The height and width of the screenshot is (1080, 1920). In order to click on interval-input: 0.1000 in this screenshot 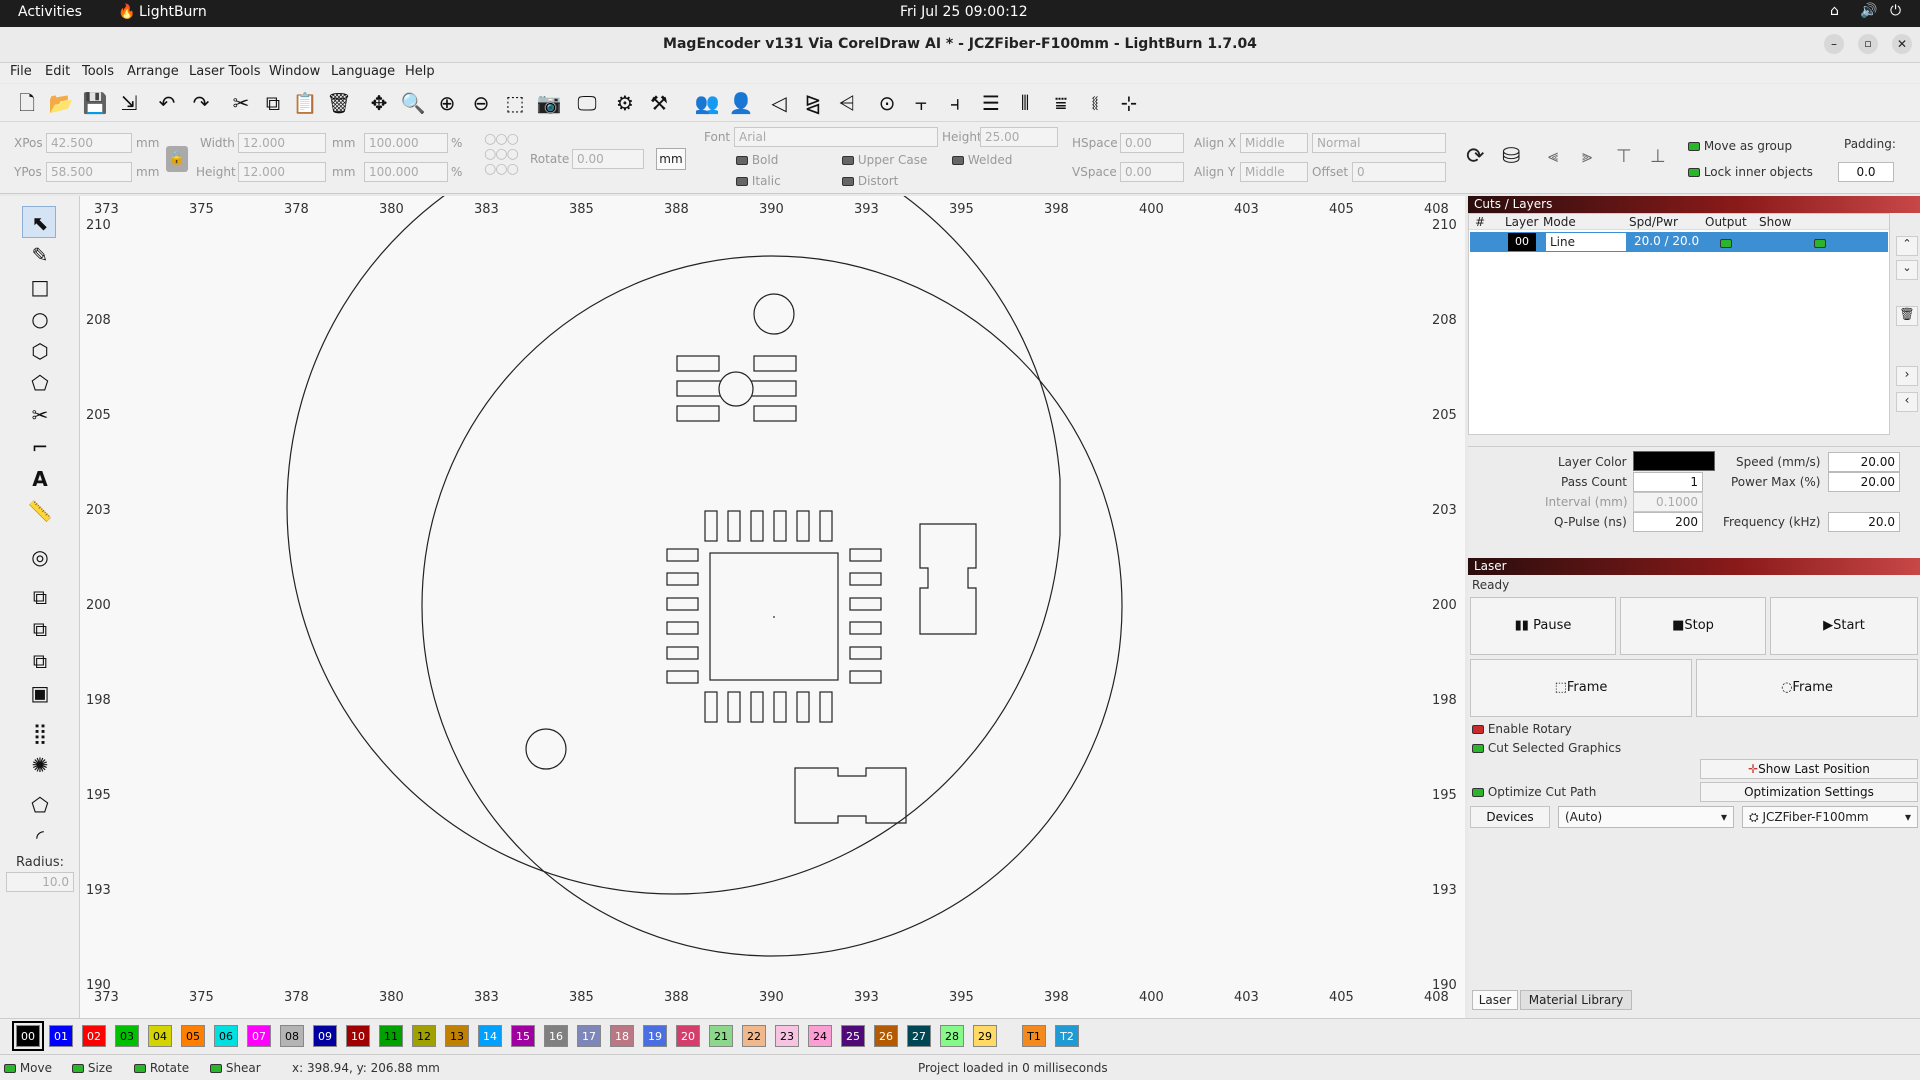, I will do `click(1668, 502)`.